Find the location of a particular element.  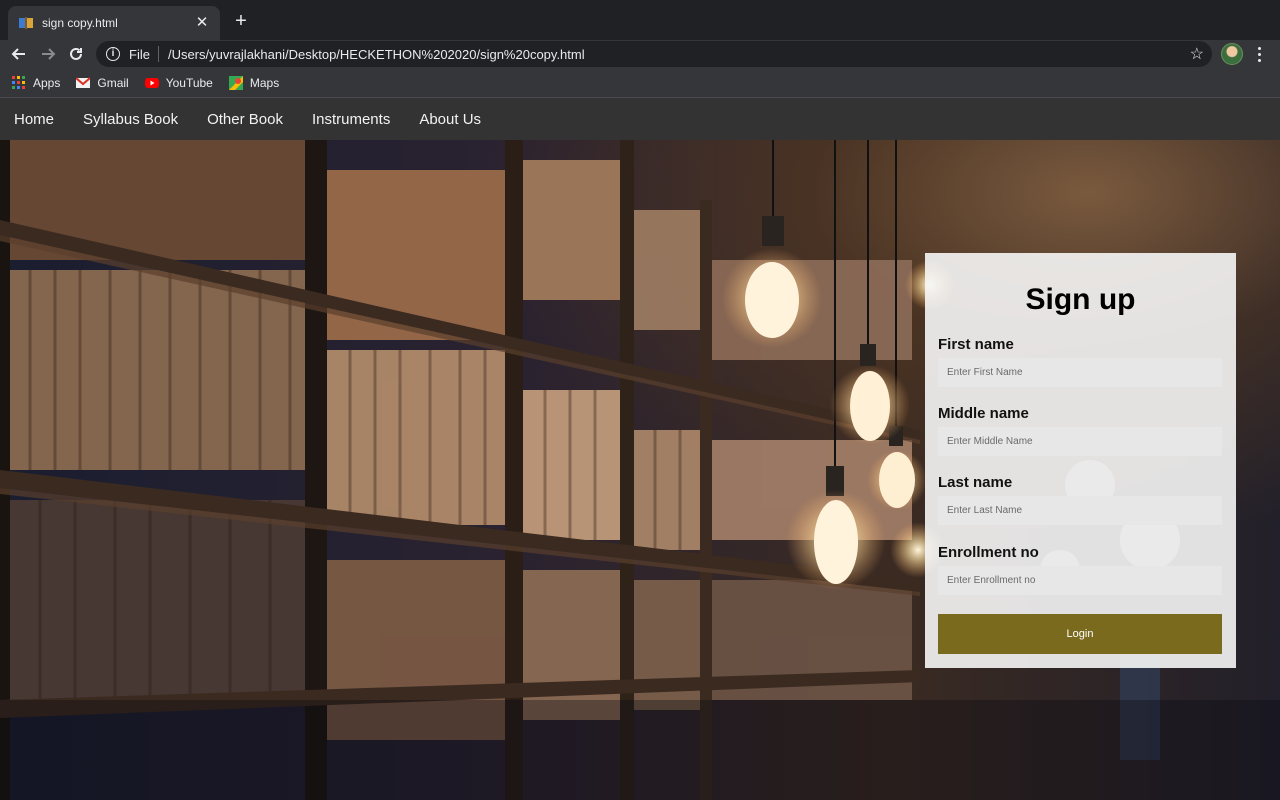

more-menu-icon is located at coordinates (1259, 54).